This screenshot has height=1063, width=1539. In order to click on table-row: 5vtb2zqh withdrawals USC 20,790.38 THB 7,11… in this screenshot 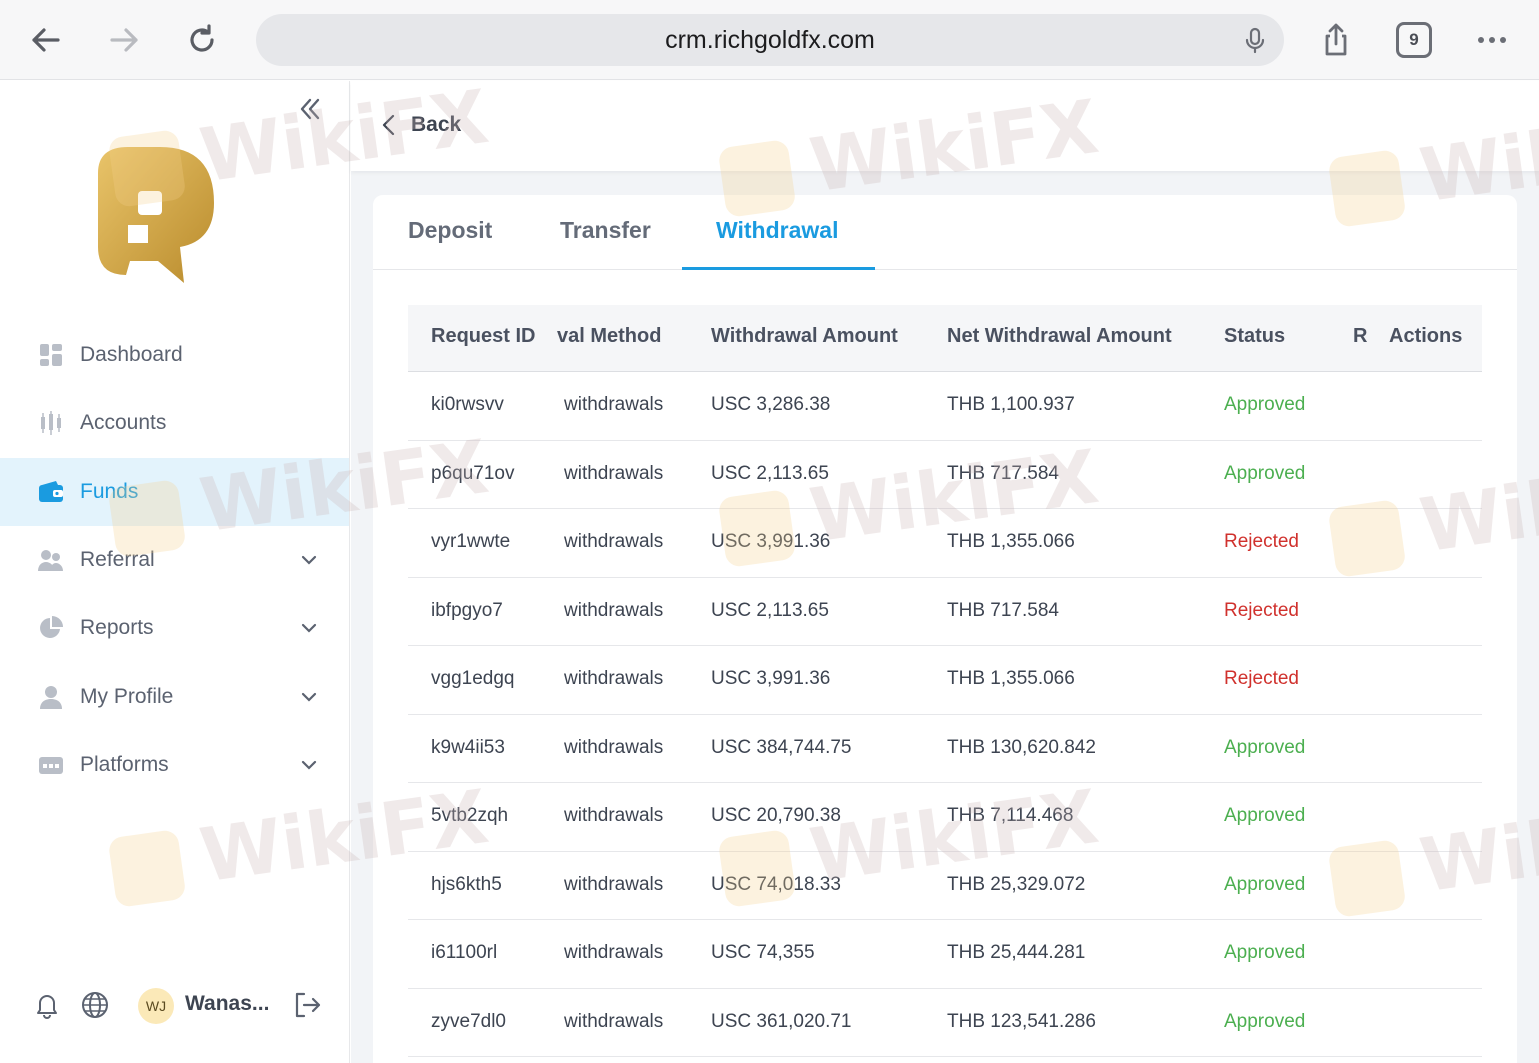, I will do `click(945, 817)`.